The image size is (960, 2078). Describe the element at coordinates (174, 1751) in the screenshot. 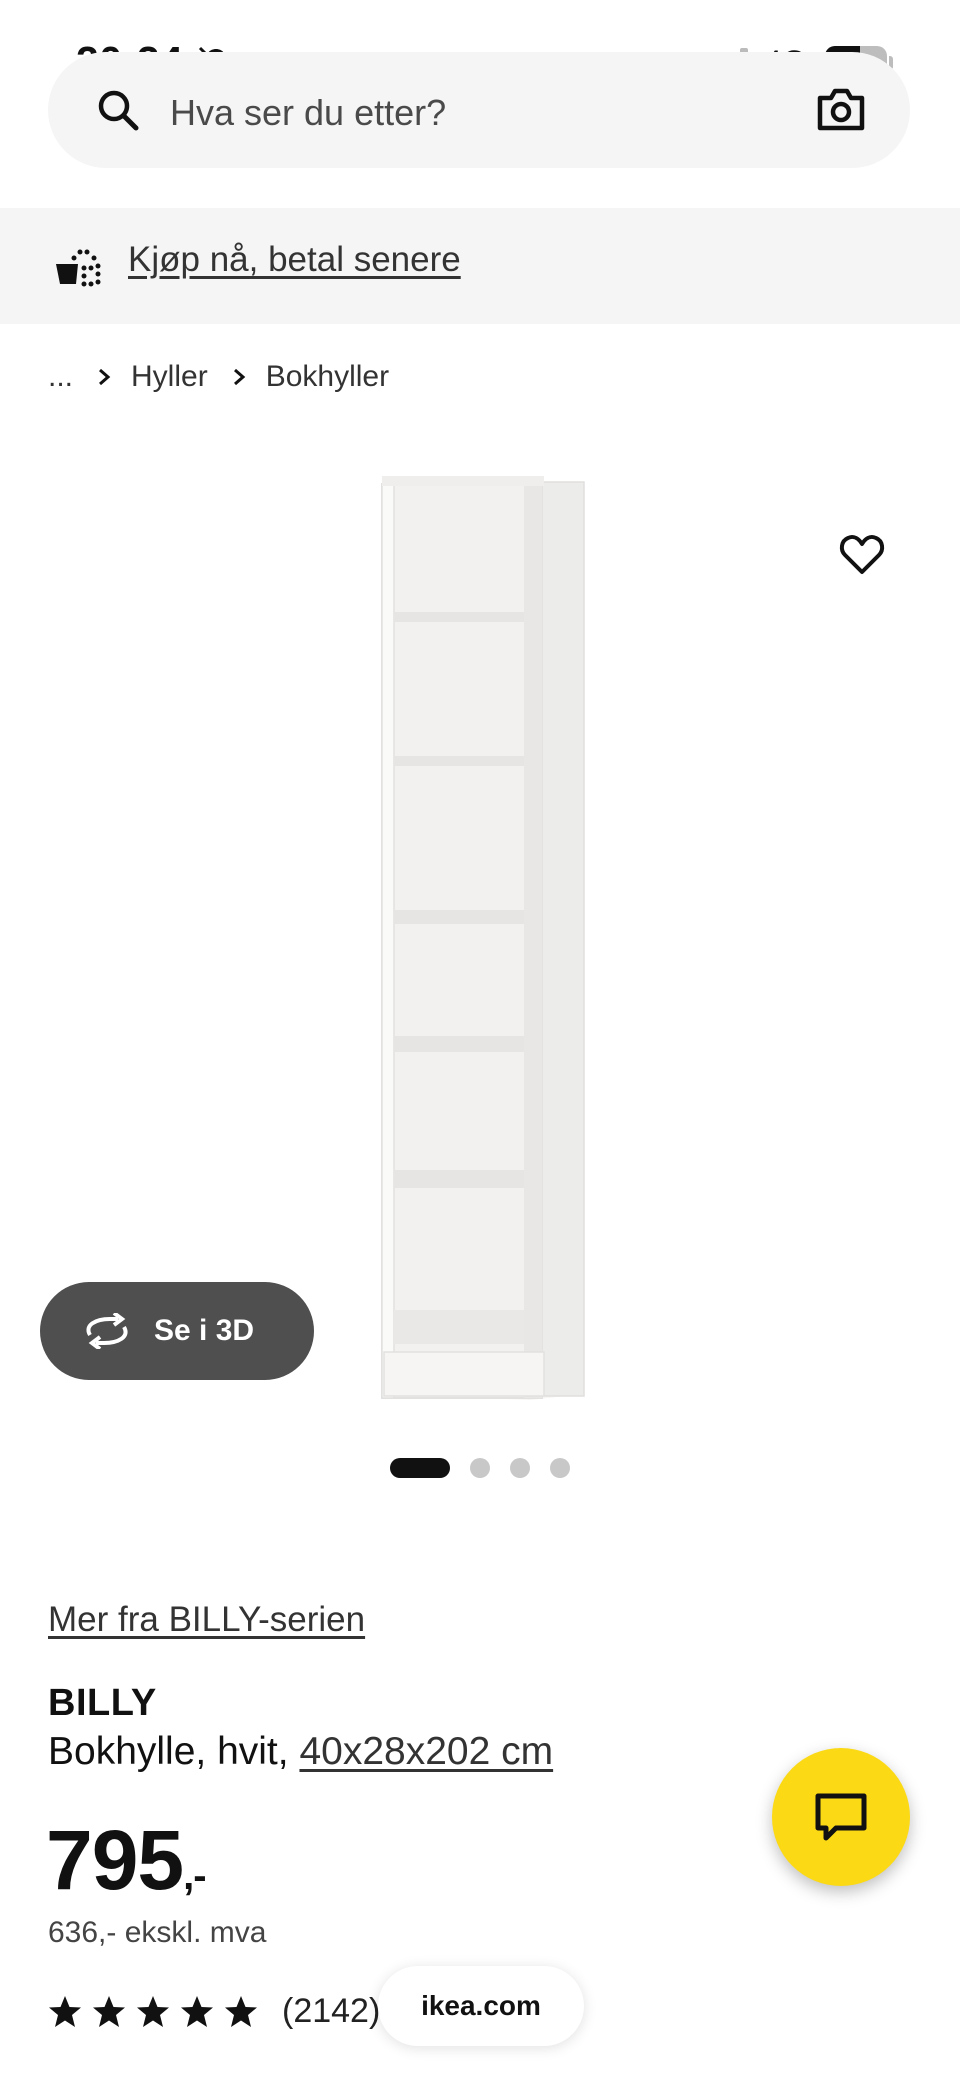

I see `product-type: Bokhylle, hvit,` at that location.